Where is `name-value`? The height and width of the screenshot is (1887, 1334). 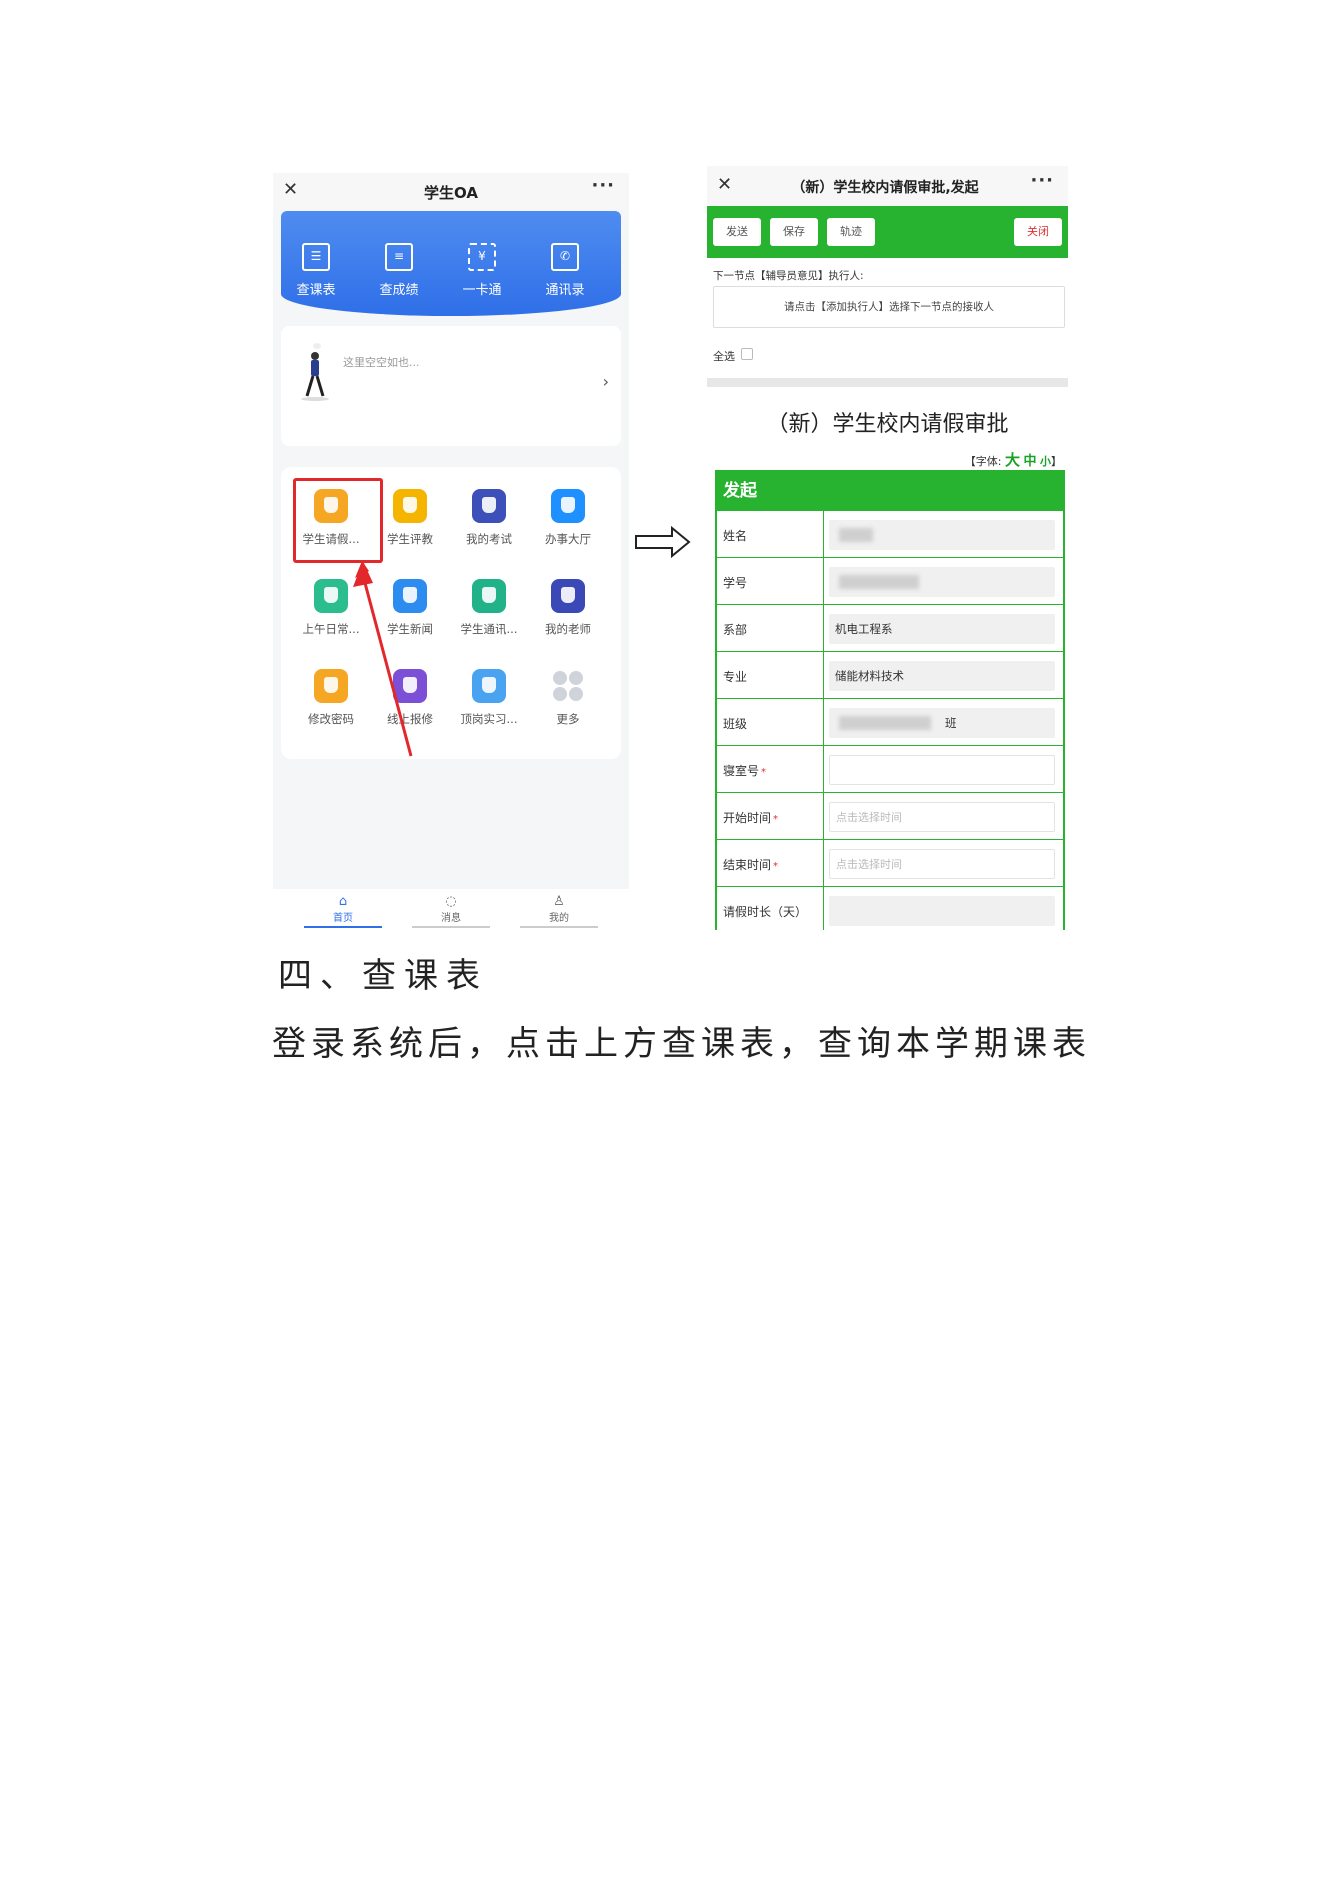 name-value is located at coordinates (942, 535).